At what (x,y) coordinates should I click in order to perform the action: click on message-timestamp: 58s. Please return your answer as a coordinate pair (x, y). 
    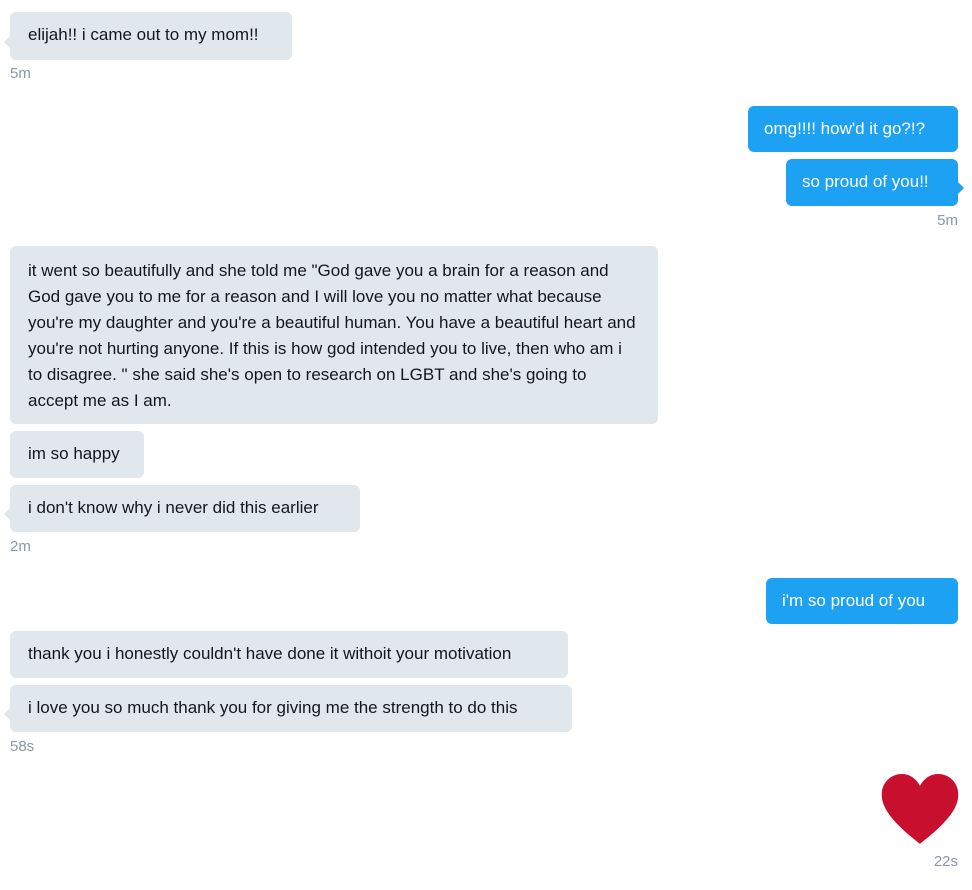
    Looking at the image, I should click on (22, 746).